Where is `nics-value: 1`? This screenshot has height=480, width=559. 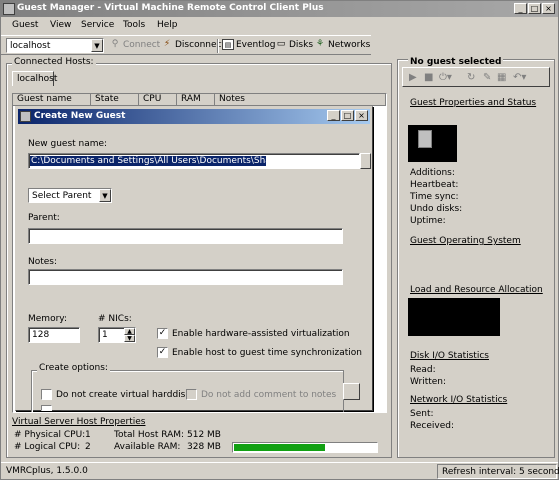 nics-value: 1 is located at coordinates (105, 335).